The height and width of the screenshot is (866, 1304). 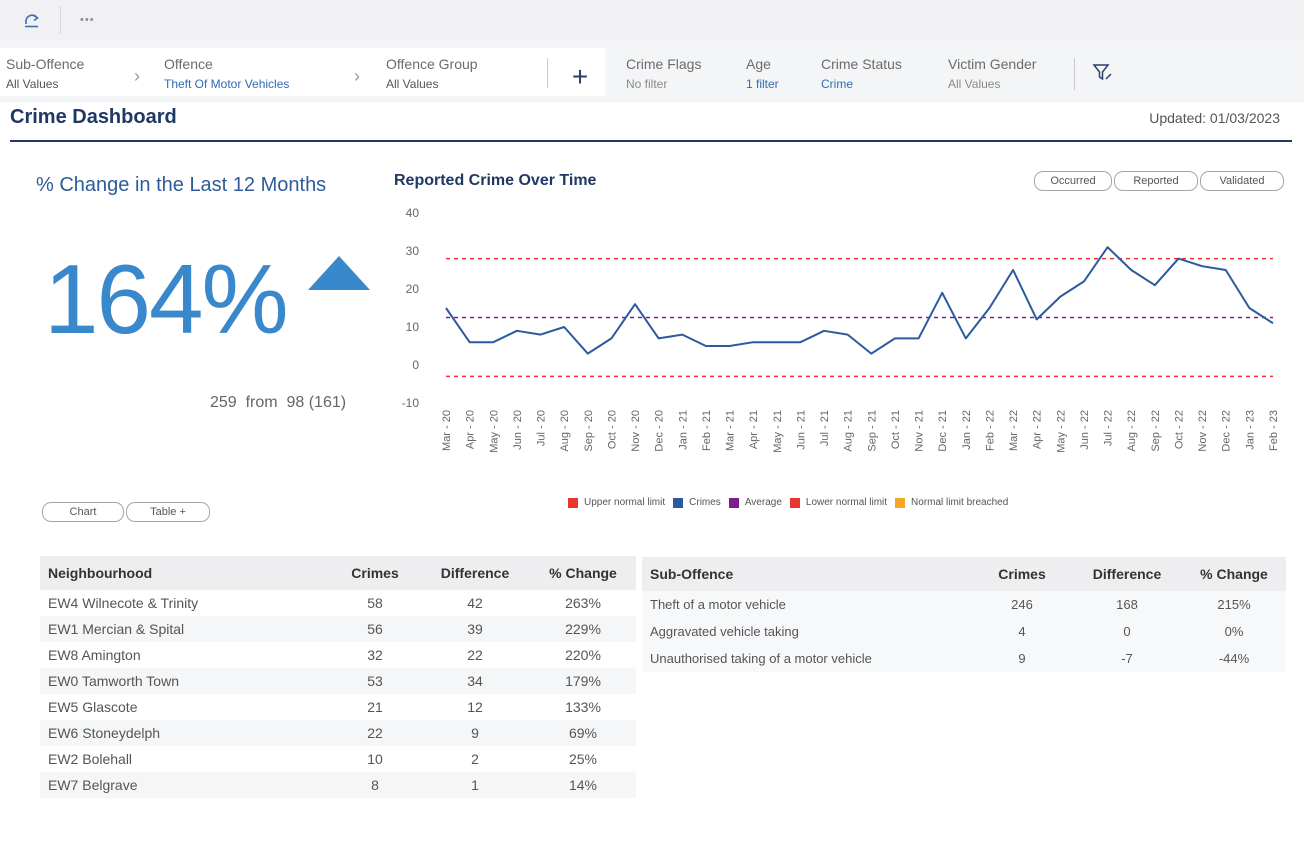 I want to click on table-row: EW4 Wilnecote & Trinity 58 42 263%, so click(x=338, y=603).